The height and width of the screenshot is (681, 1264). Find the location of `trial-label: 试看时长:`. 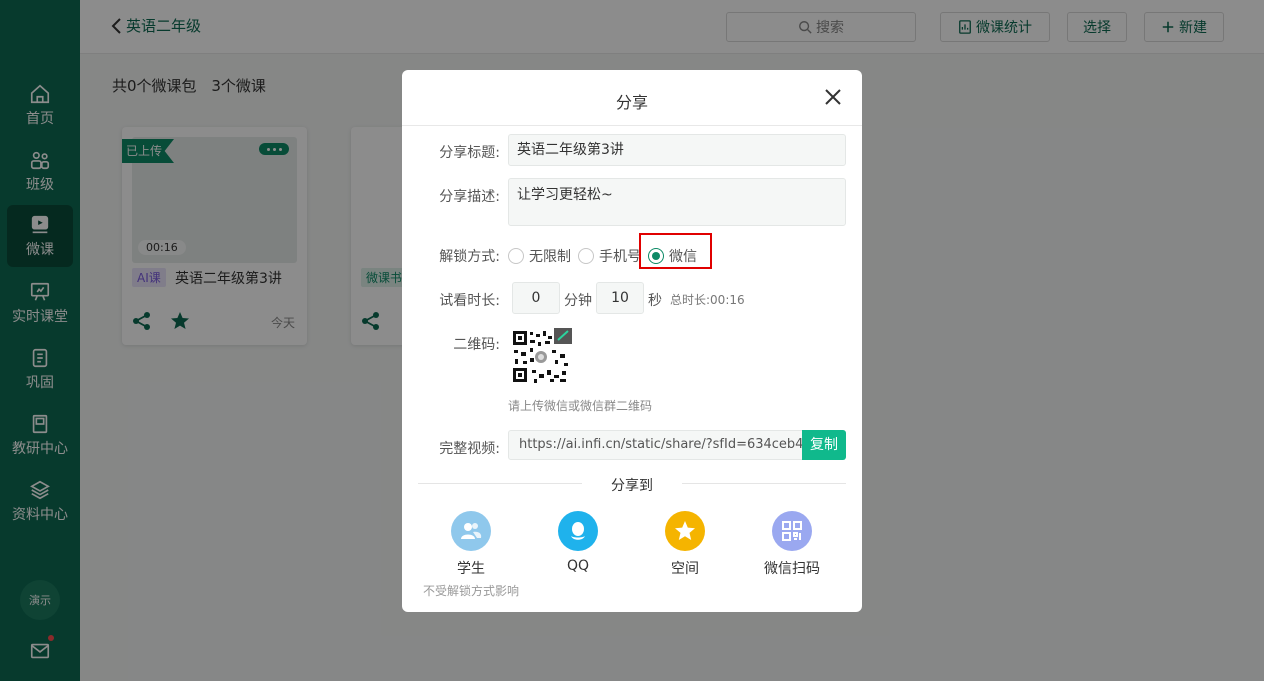

trial-label: 试看时长: is located at coordinates (469, 301).